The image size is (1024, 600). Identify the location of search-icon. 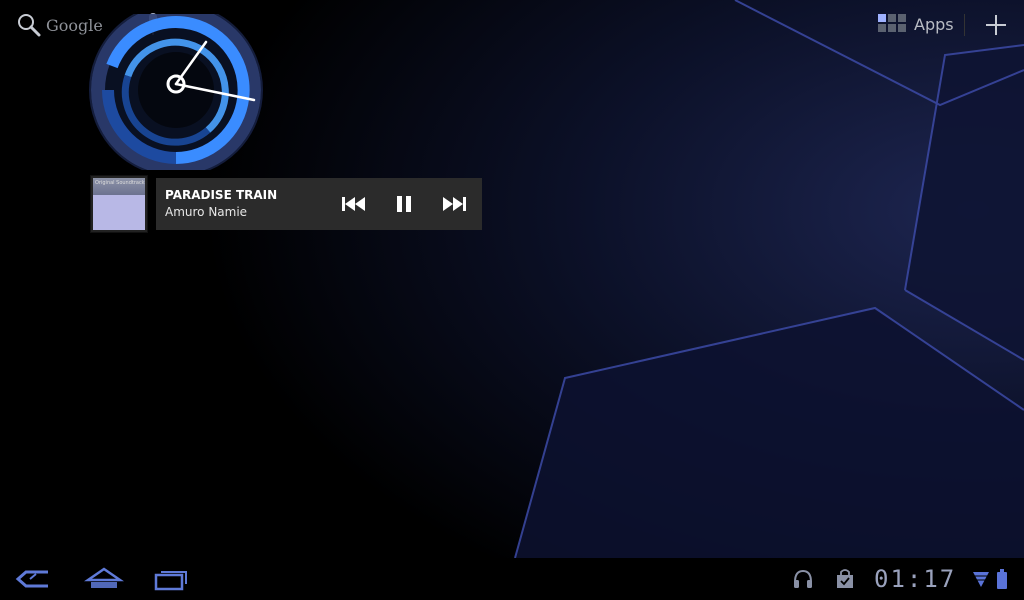
(29, 25).